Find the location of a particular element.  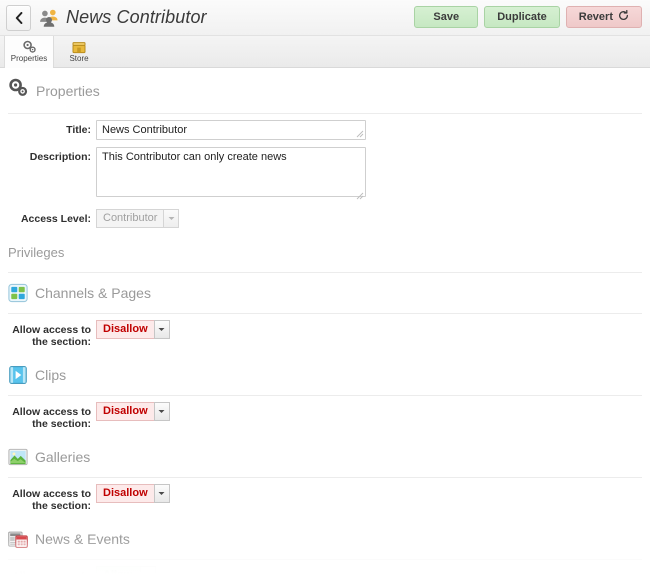

access-level-row: Access Level: Contributor is located at coordinates (325, 218).